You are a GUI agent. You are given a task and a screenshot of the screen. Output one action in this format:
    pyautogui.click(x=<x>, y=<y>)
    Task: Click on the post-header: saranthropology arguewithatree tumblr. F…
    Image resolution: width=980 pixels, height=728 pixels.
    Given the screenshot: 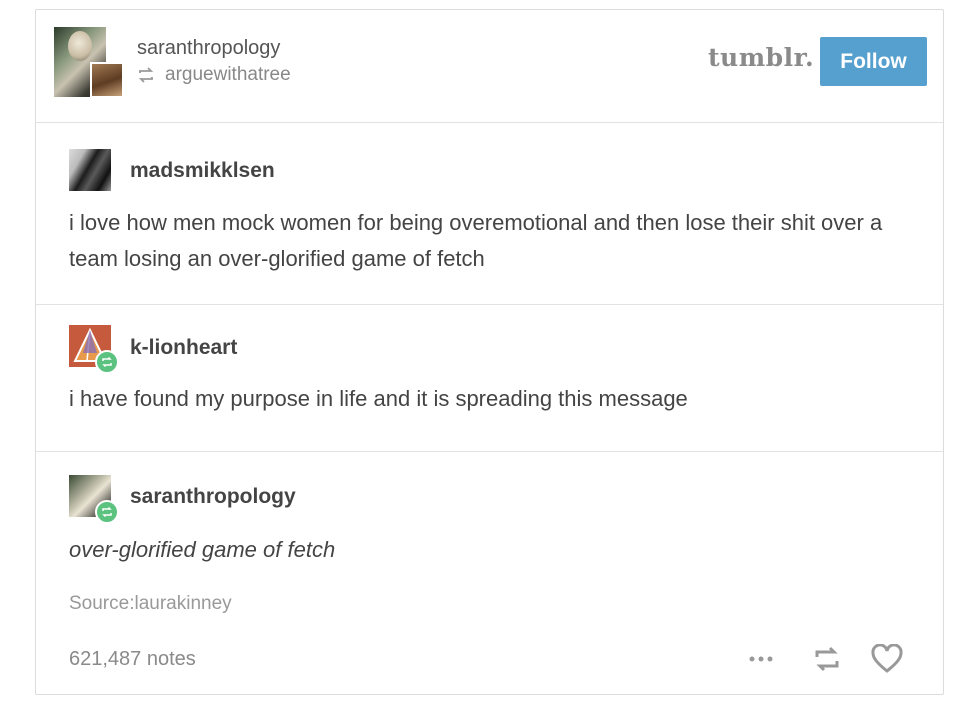 What is the action you would take?
    pyautogui.click(x=489, y=66)
    